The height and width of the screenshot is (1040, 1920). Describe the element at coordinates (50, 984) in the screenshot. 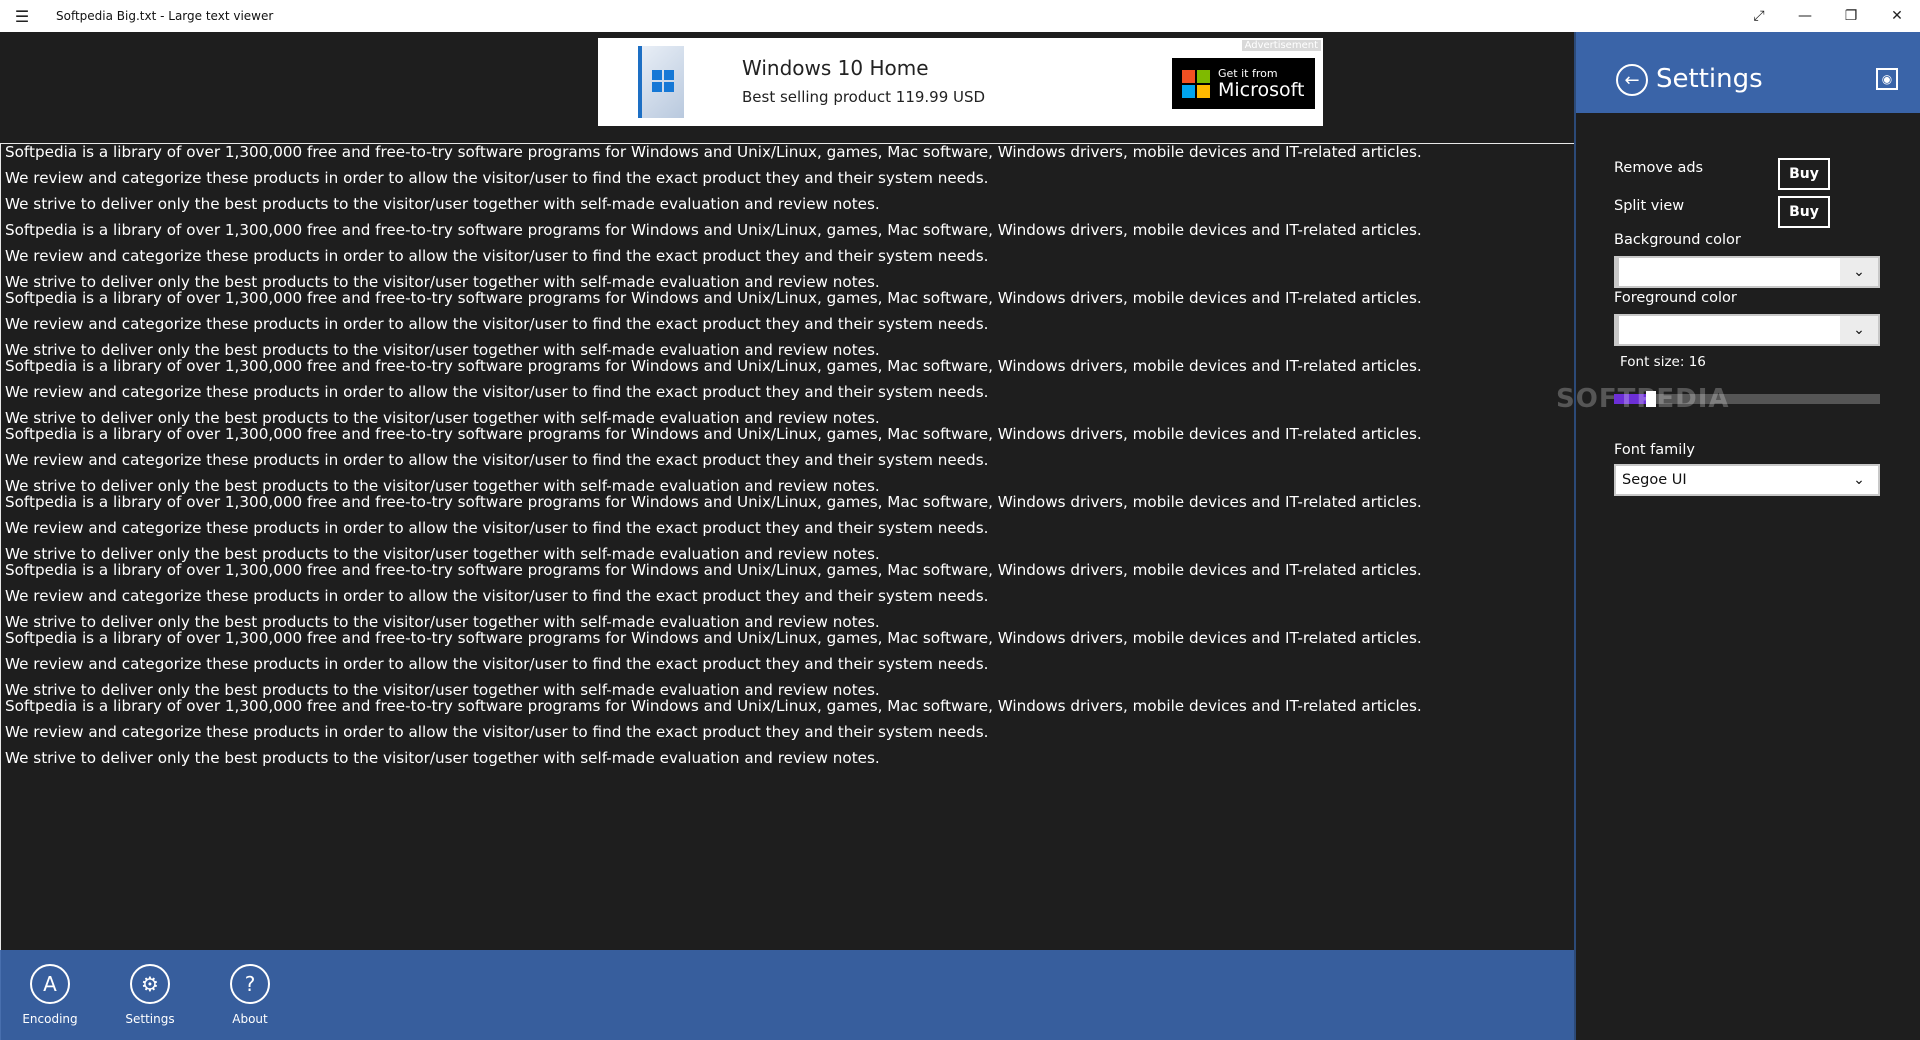

I see `encoding-icon: A` at that location.